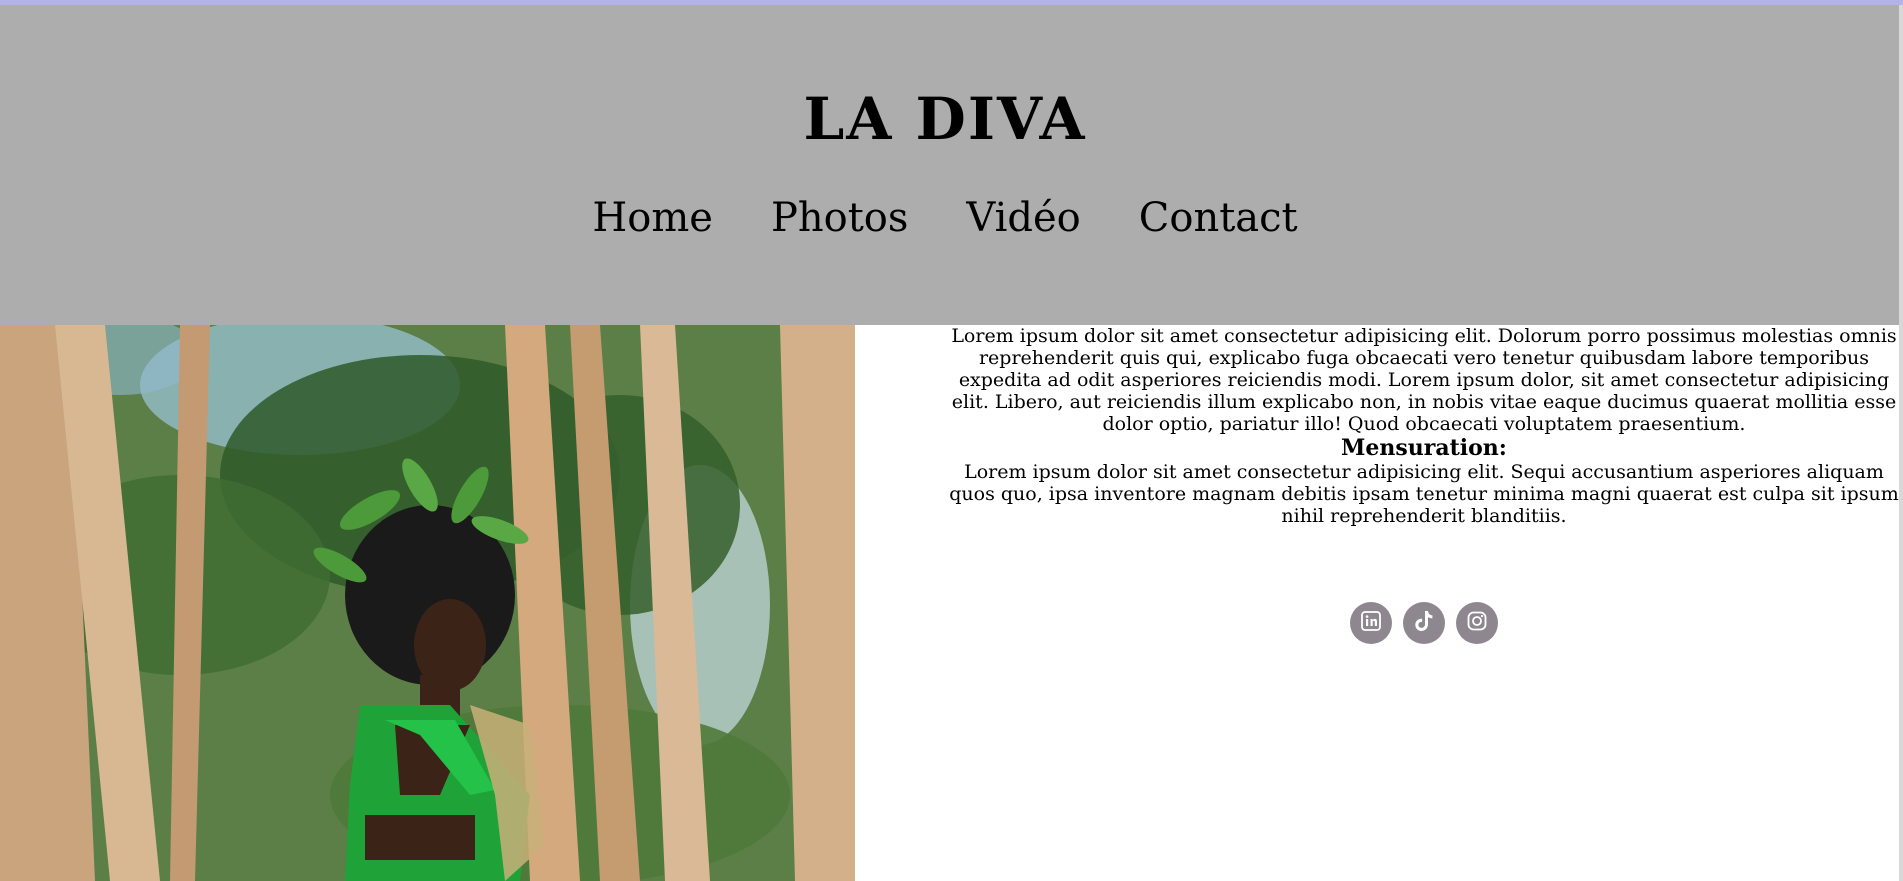 This screenshot has height=881, width=1903. Describe the element at coordinates (1218, 218) in the screenshot. I see `nav-contact: Contact` at that location.